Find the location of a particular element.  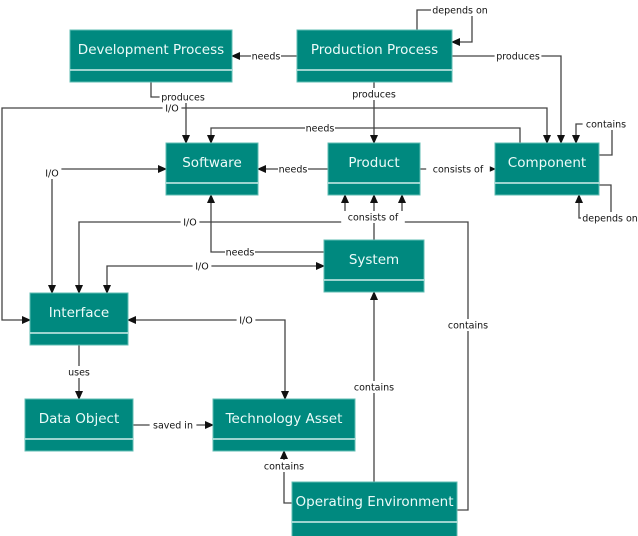

node-tech-asset: Technology Asset is located at coordinates (284, 425).